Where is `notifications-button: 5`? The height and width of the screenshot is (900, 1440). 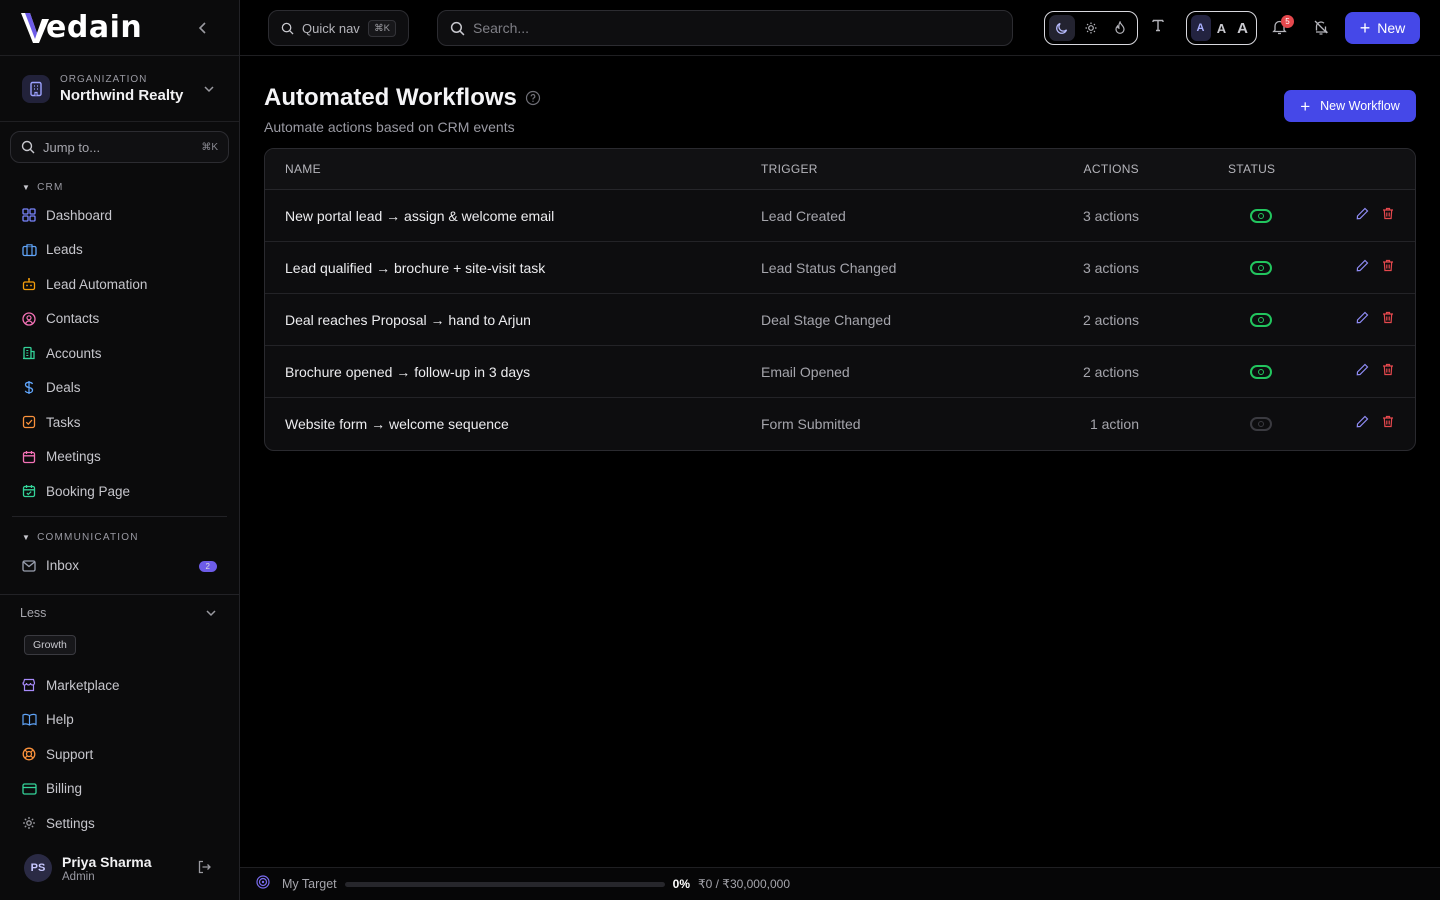 notifications-button: 5 is located at coordinates (1283, 27).